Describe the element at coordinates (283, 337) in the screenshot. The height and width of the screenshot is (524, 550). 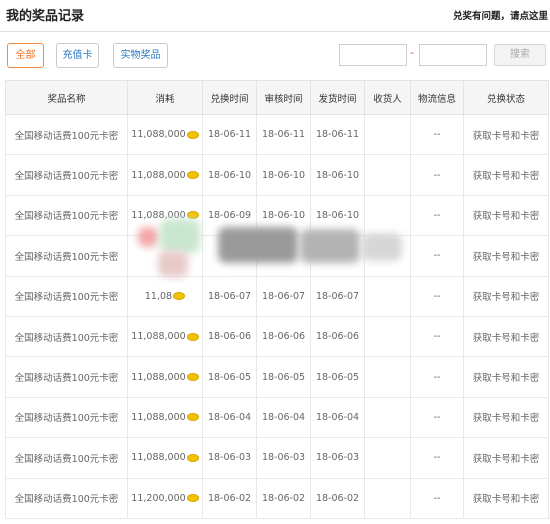
I see `review-time-cell-text: 18-06-06` at that location.